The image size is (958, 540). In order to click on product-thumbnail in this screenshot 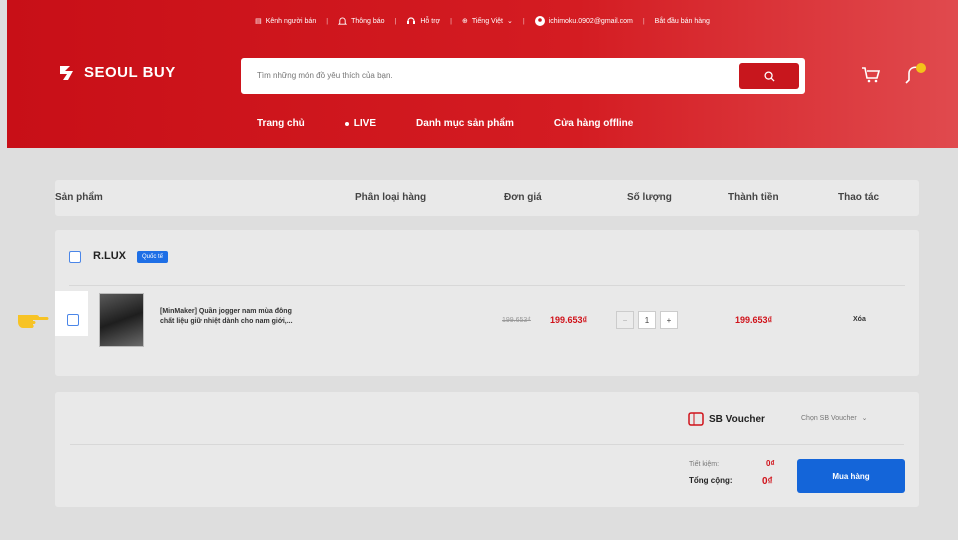, I will do `click(121, 320)`.